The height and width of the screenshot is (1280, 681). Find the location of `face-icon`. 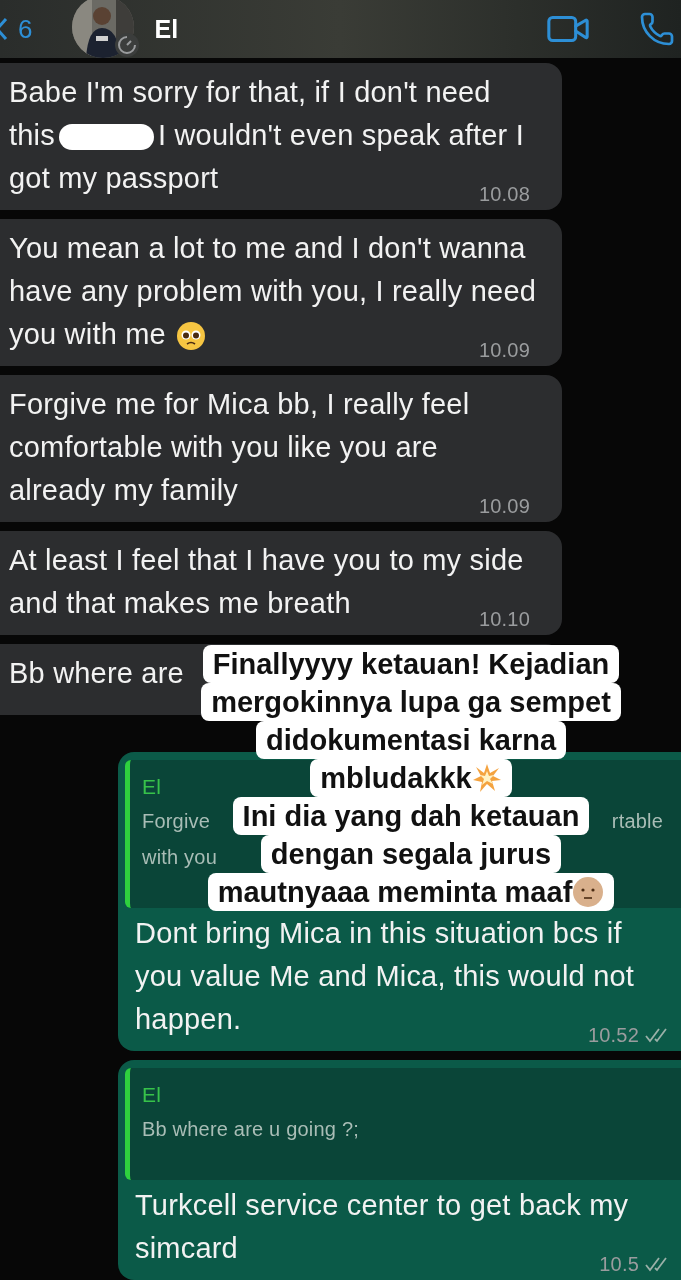

face-icon is located at coordinates (588, 892).